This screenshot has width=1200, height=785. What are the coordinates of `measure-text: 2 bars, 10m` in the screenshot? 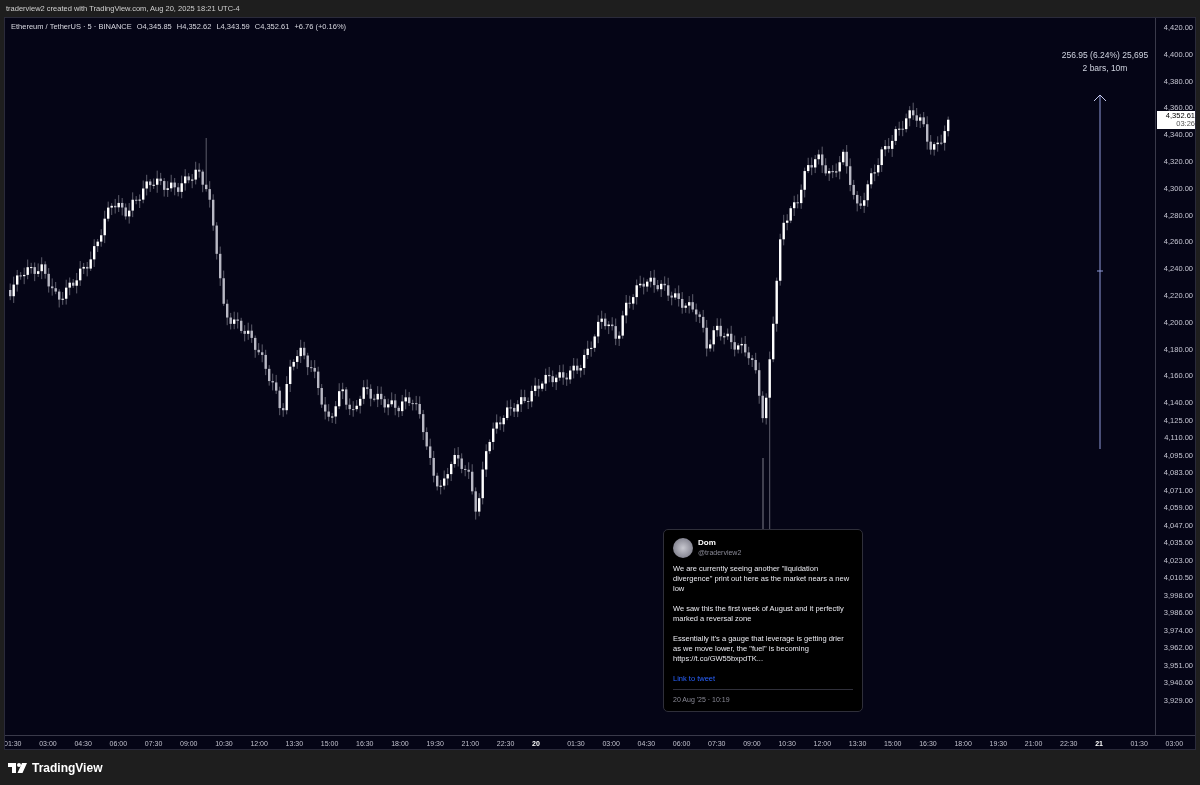 It's located at (1105, 68).